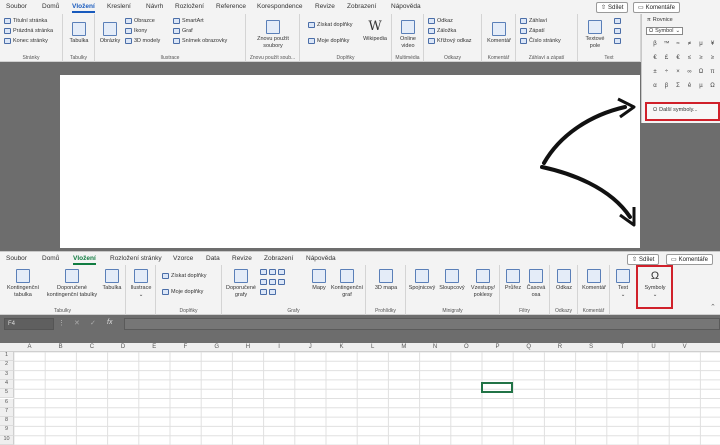 The height and width of the screenshot is (445, 720). I want to click on page-number-button: Číslo stránky, so click(540, 41).